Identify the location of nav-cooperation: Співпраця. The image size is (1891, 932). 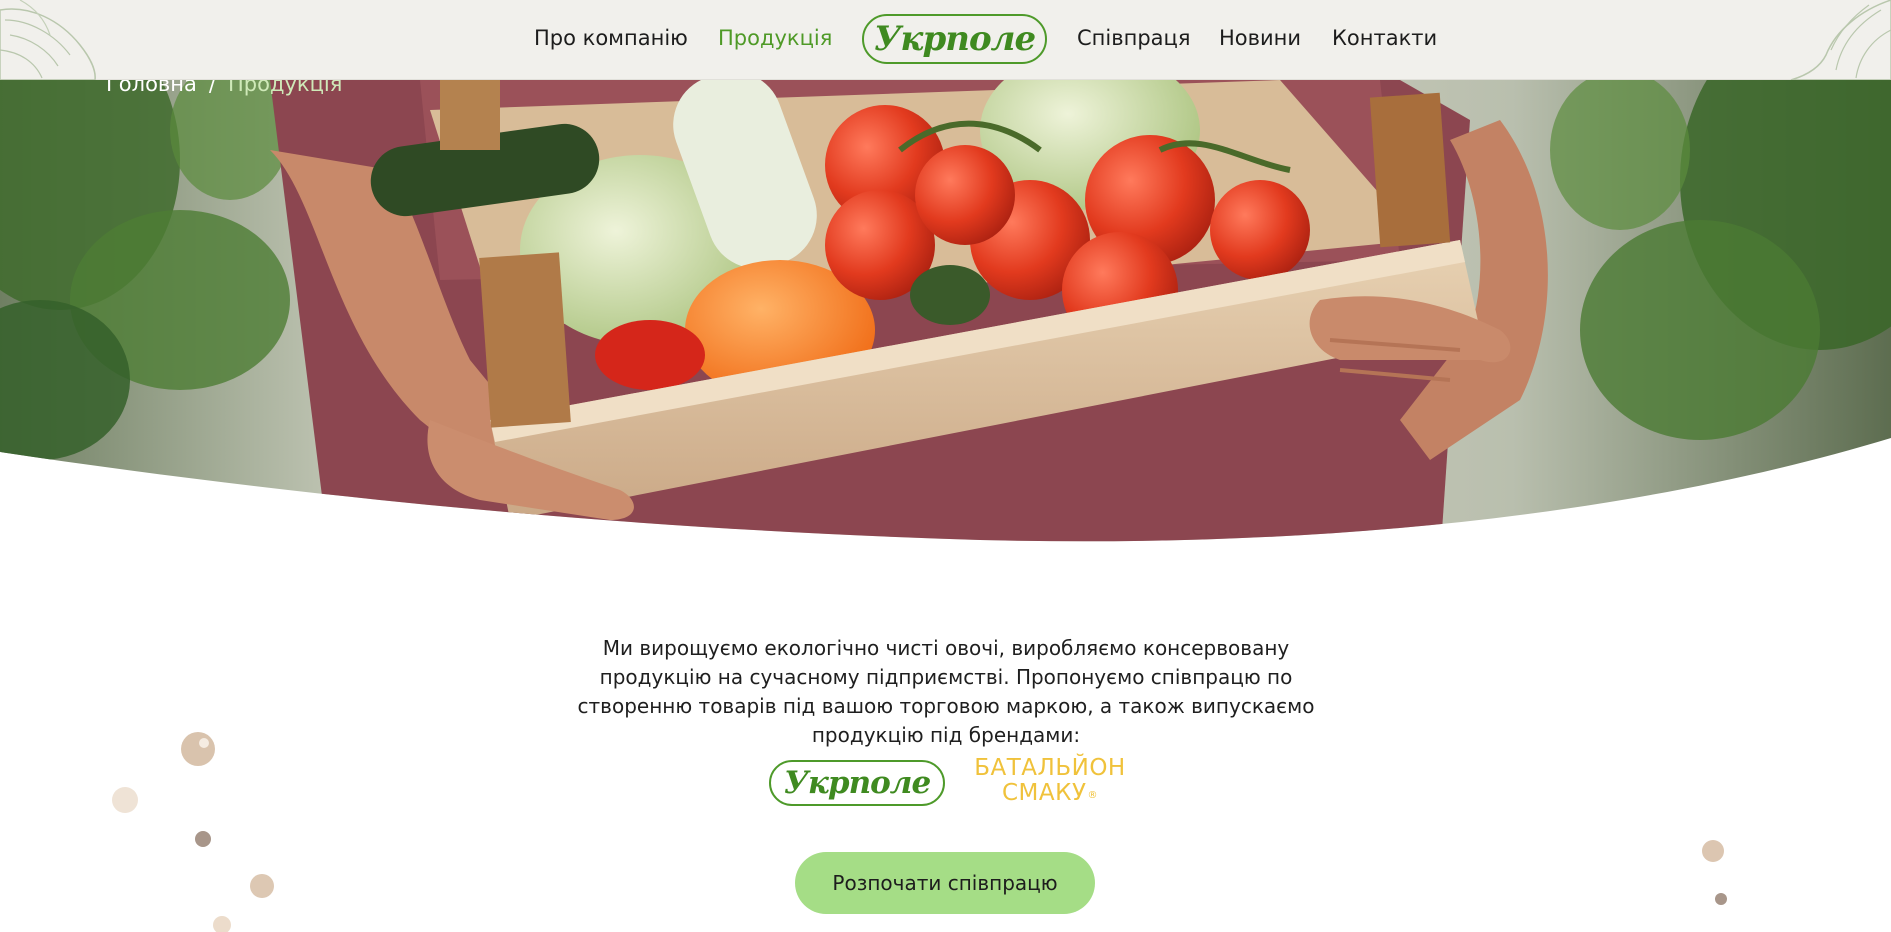
(1133, 38).